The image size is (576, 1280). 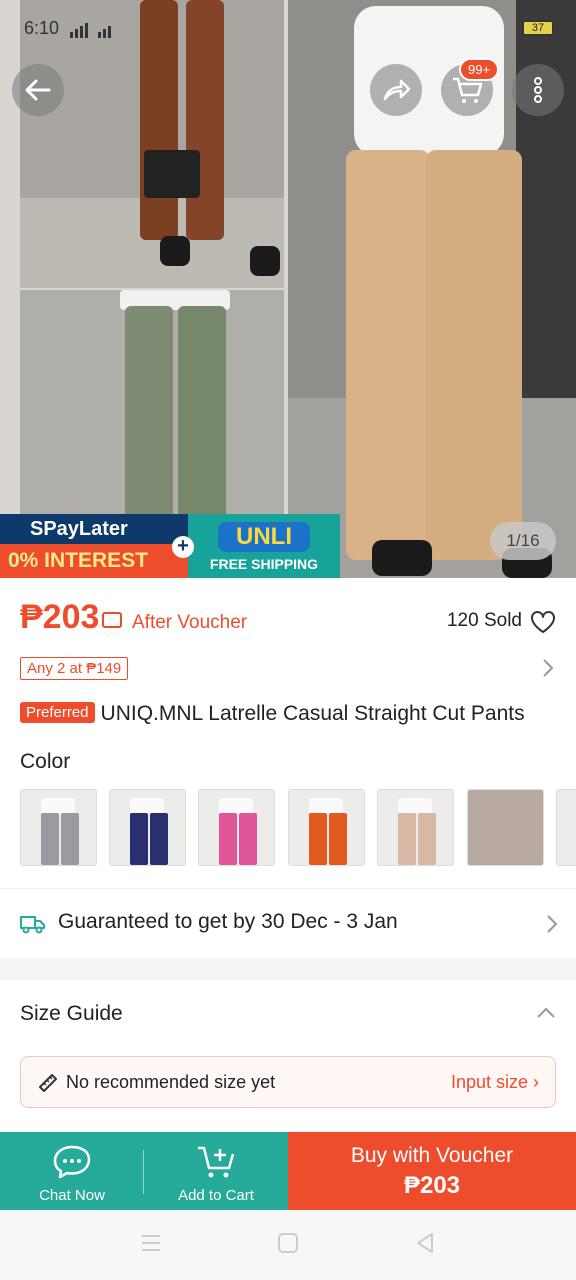 What do you see at coordinates (95, 561) in the screenshot?
I see `interest-label: 0% INTEREST` at bounding box center [95, 561].